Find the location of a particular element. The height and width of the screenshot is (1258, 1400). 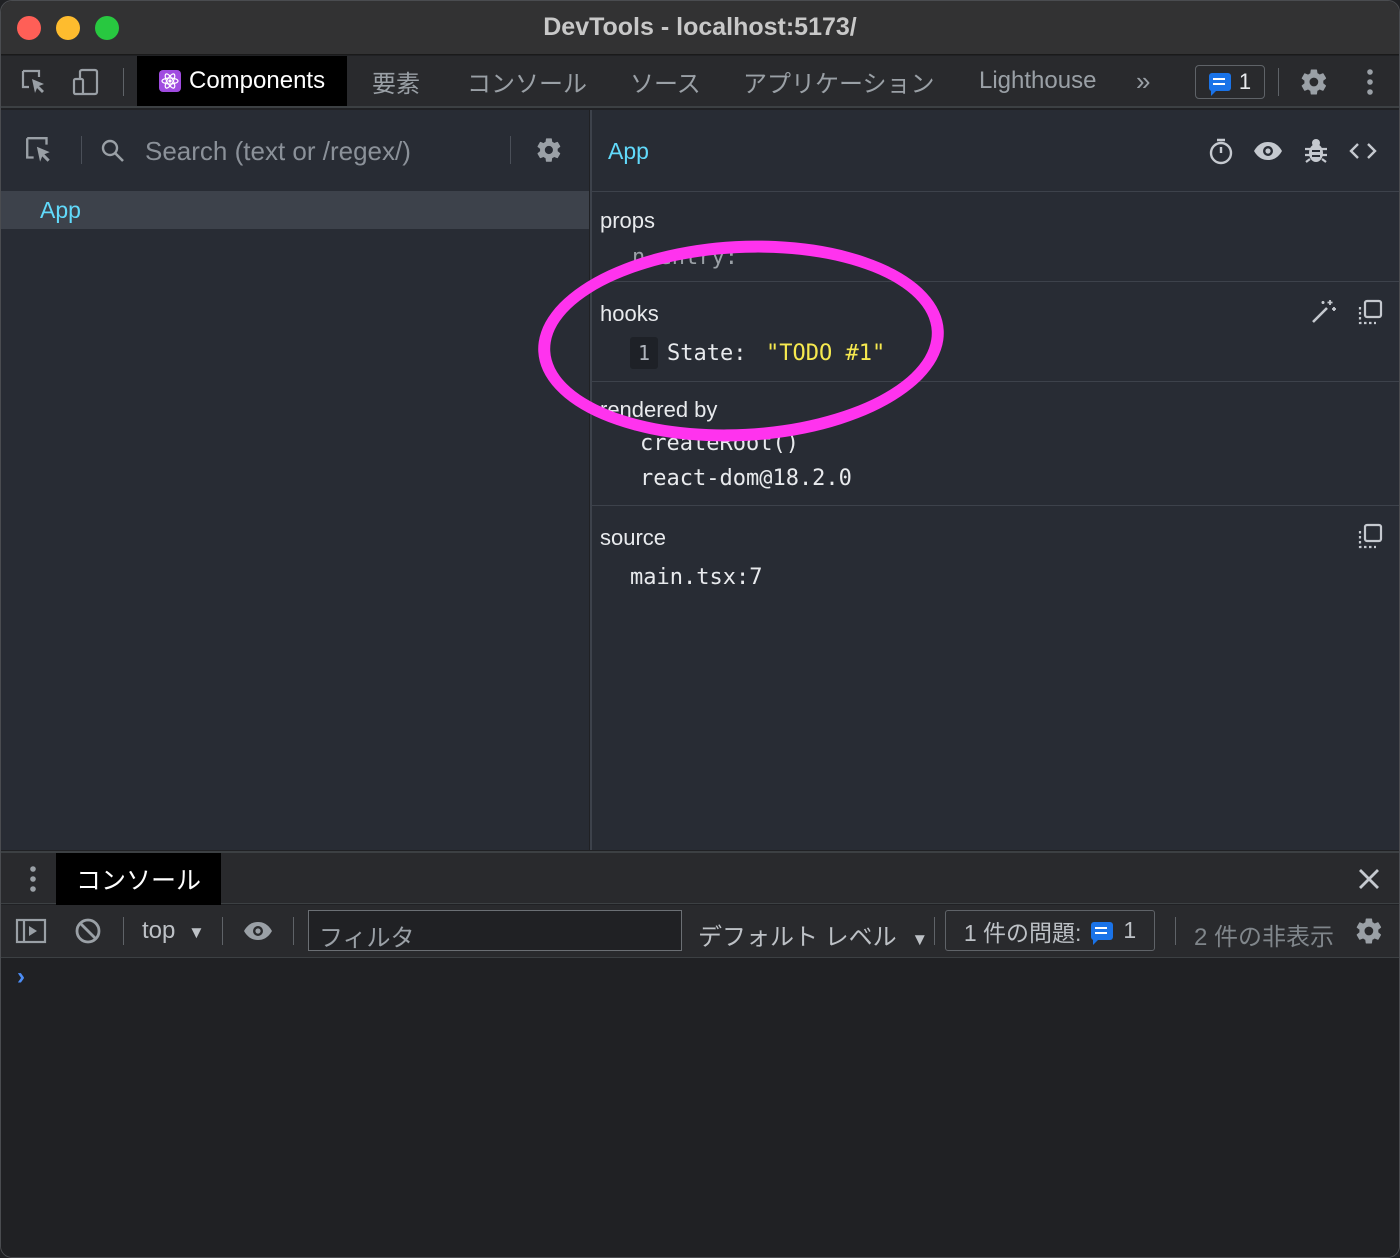

rendered-by-item: react-dom@18.2.0 is located at coordinates (746, 478).